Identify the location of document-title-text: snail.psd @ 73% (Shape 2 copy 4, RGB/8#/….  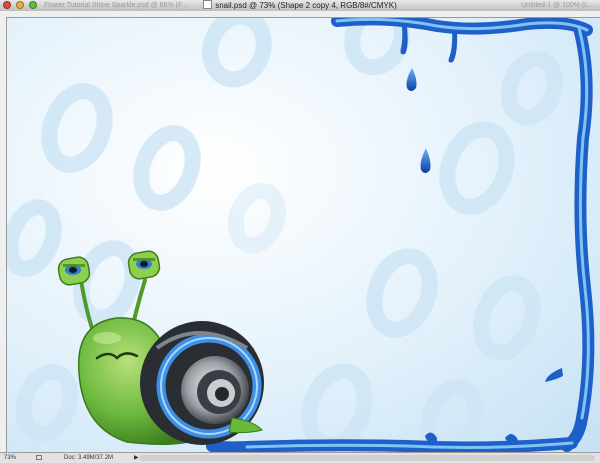
(306, 5).